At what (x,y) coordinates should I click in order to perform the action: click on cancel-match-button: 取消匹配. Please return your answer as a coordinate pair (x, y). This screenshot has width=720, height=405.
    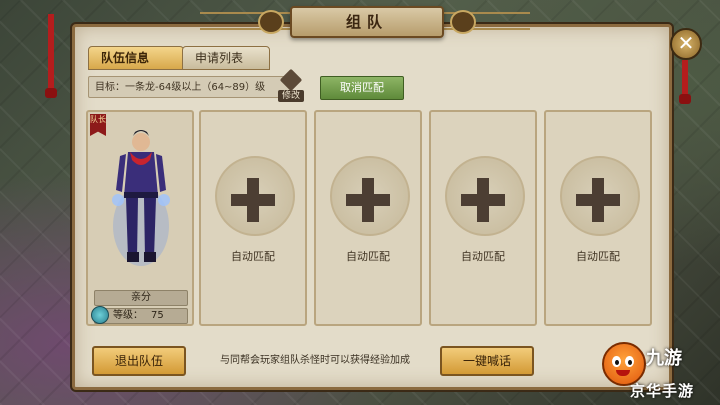
    Looking at the image, I should click on (362, 88).